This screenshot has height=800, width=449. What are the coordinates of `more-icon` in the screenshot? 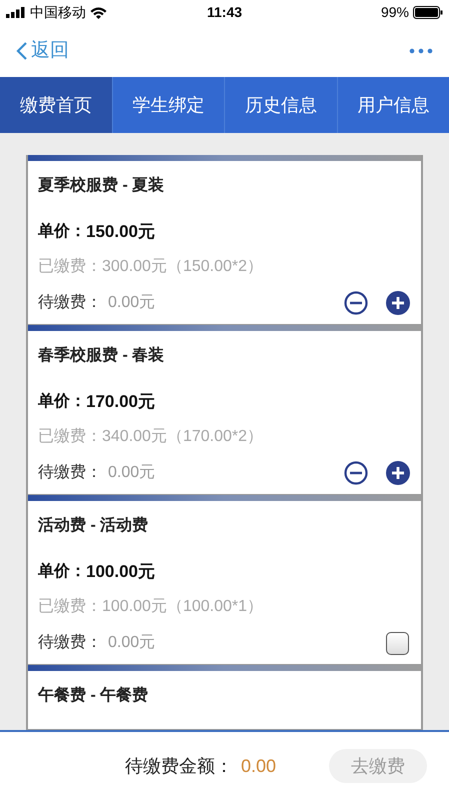 It's located at (421, 51).